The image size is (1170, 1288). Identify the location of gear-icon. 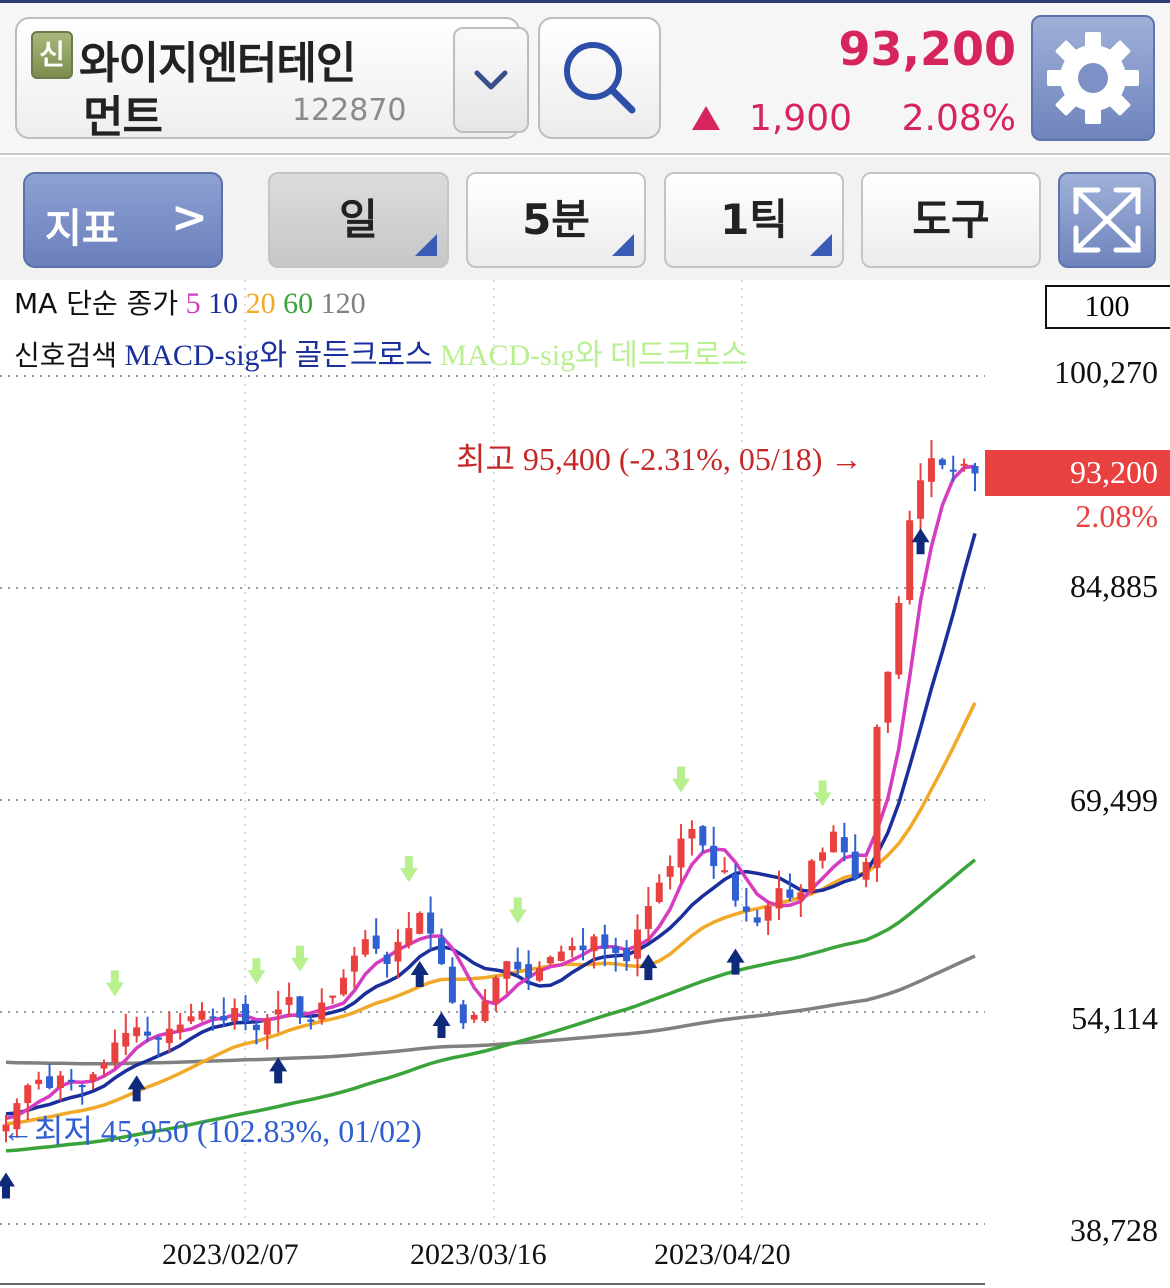
(1093, 78).